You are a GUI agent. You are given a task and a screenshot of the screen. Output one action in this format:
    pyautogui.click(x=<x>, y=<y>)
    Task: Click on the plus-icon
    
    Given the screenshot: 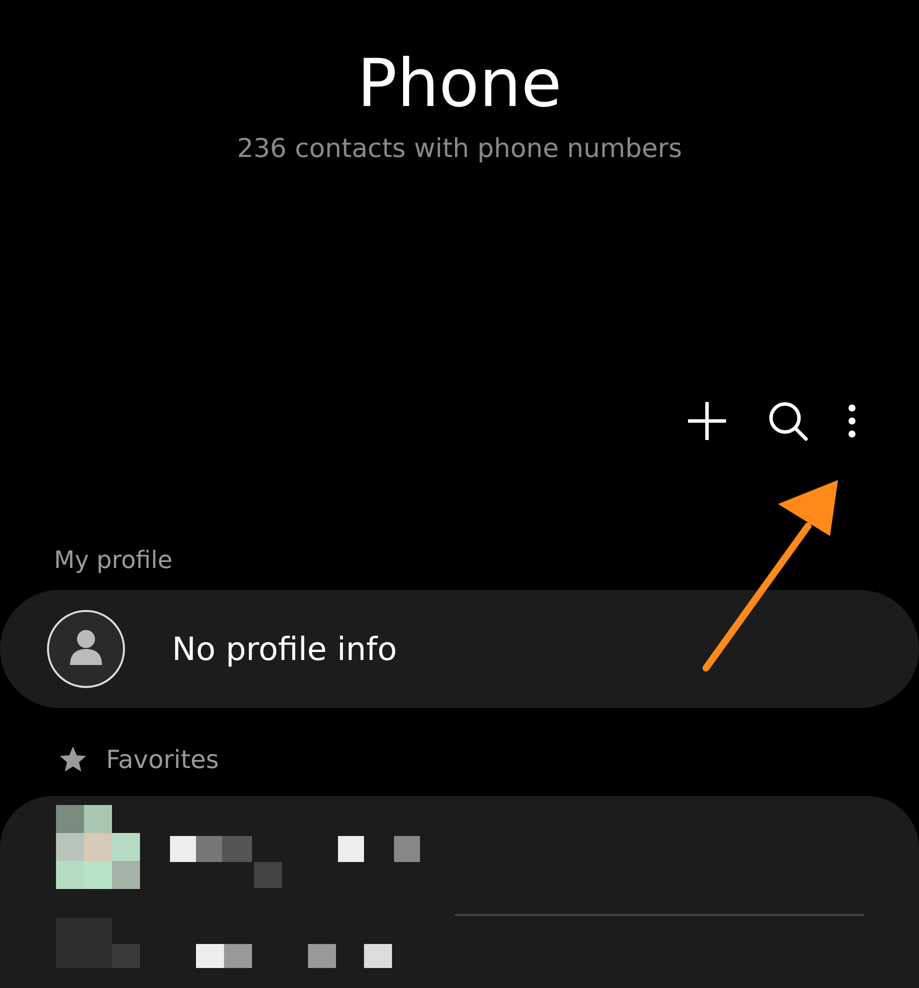 What is the action you would take?
    pyautogui.click(x=707, y=421)
    